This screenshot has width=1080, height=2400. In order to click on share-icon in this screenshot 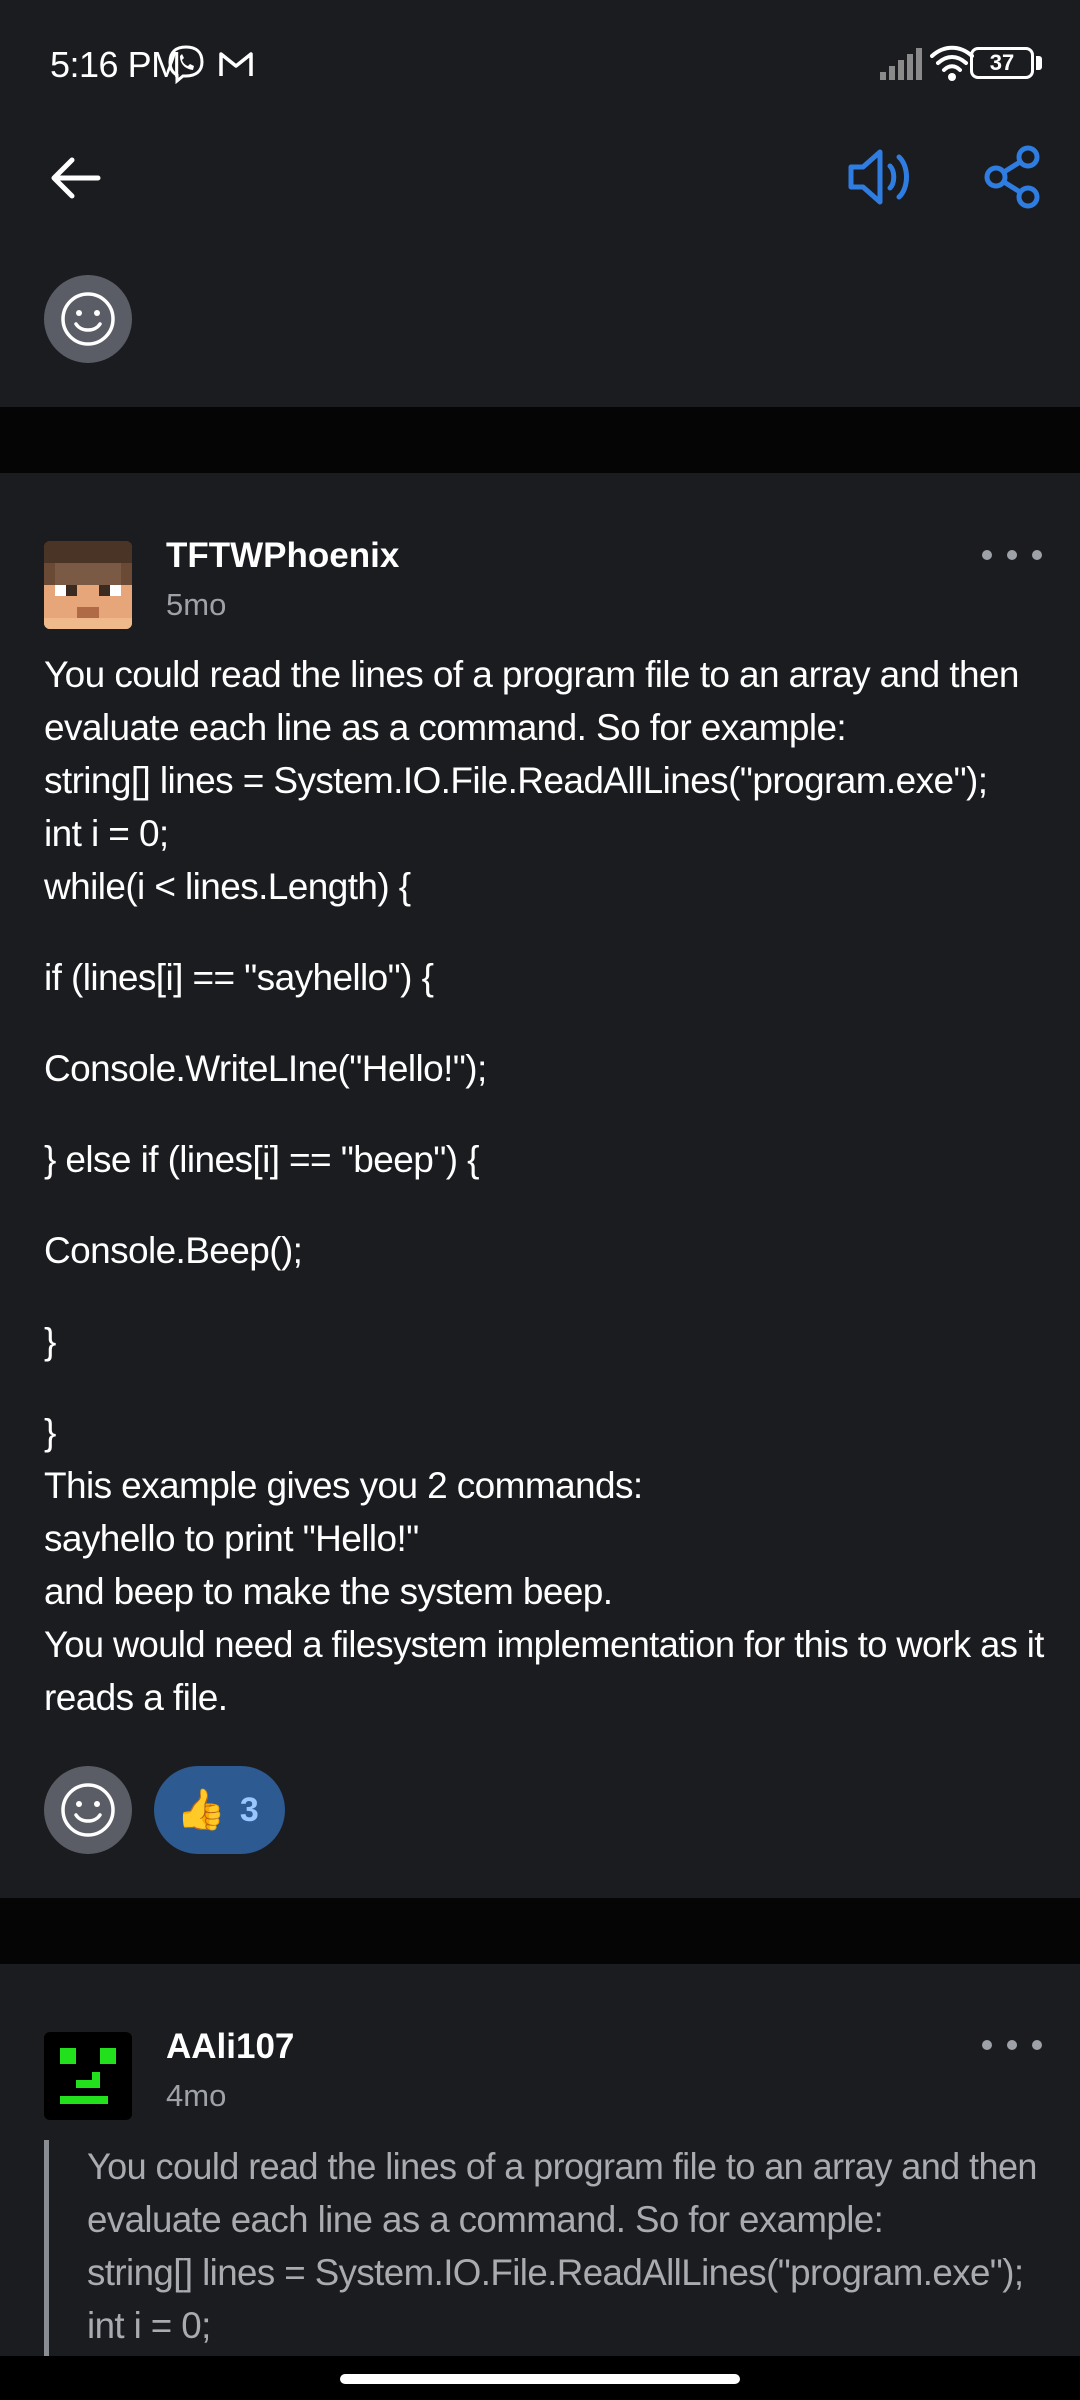, I will do `click(1012, 177)`.